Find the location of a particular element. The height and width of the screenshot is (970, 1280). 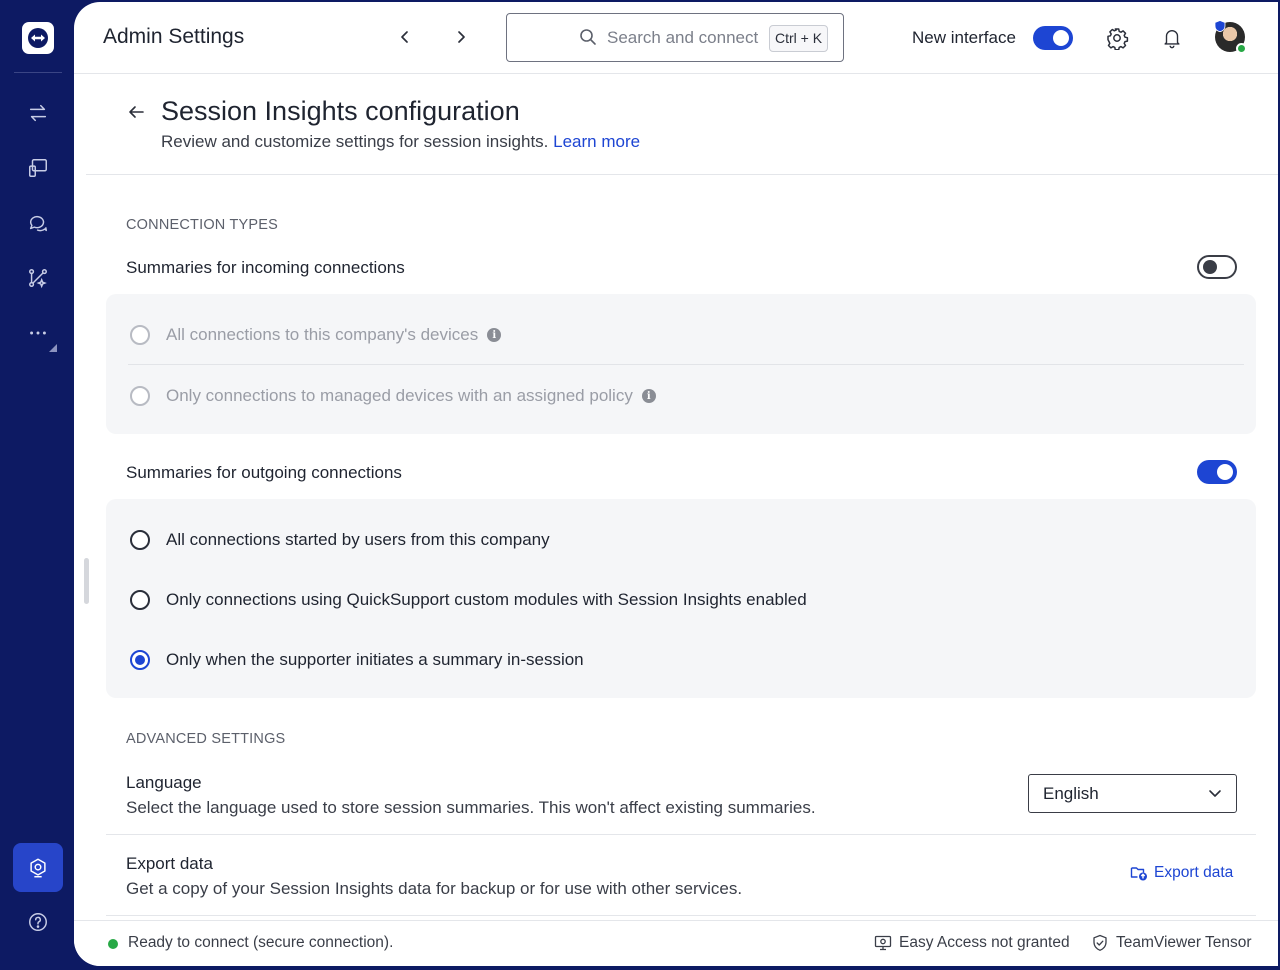

language-selected-value: English is located at coordinates (1071, 793).